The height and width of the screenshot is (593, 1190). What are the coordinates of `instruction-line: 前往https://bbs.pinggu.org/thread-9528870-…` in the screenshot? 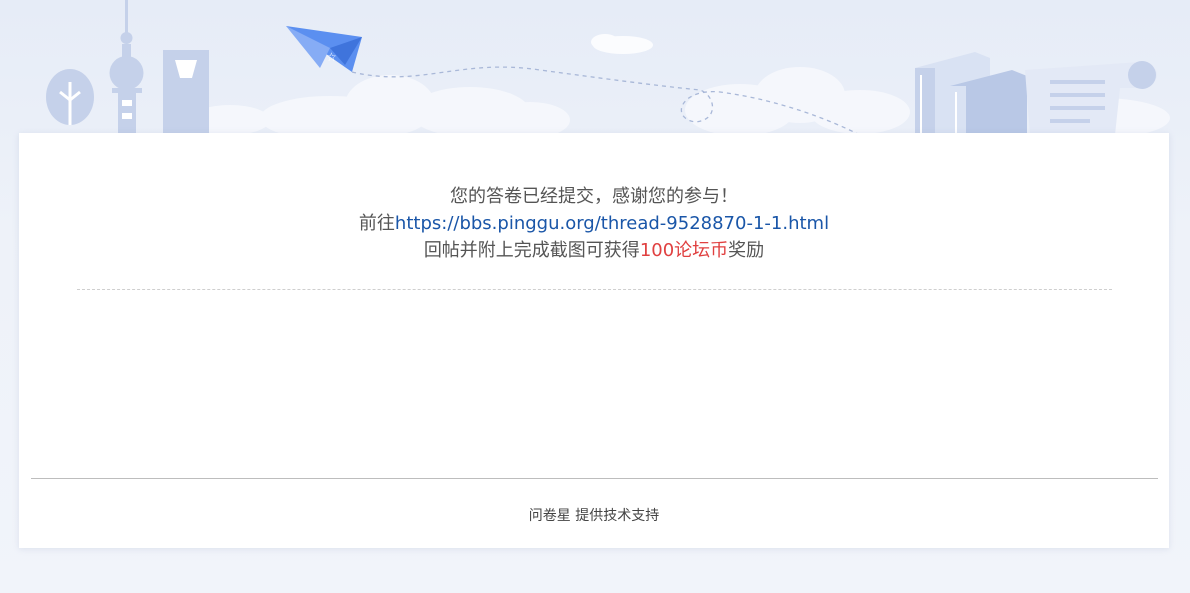 It's located at (594, 223).